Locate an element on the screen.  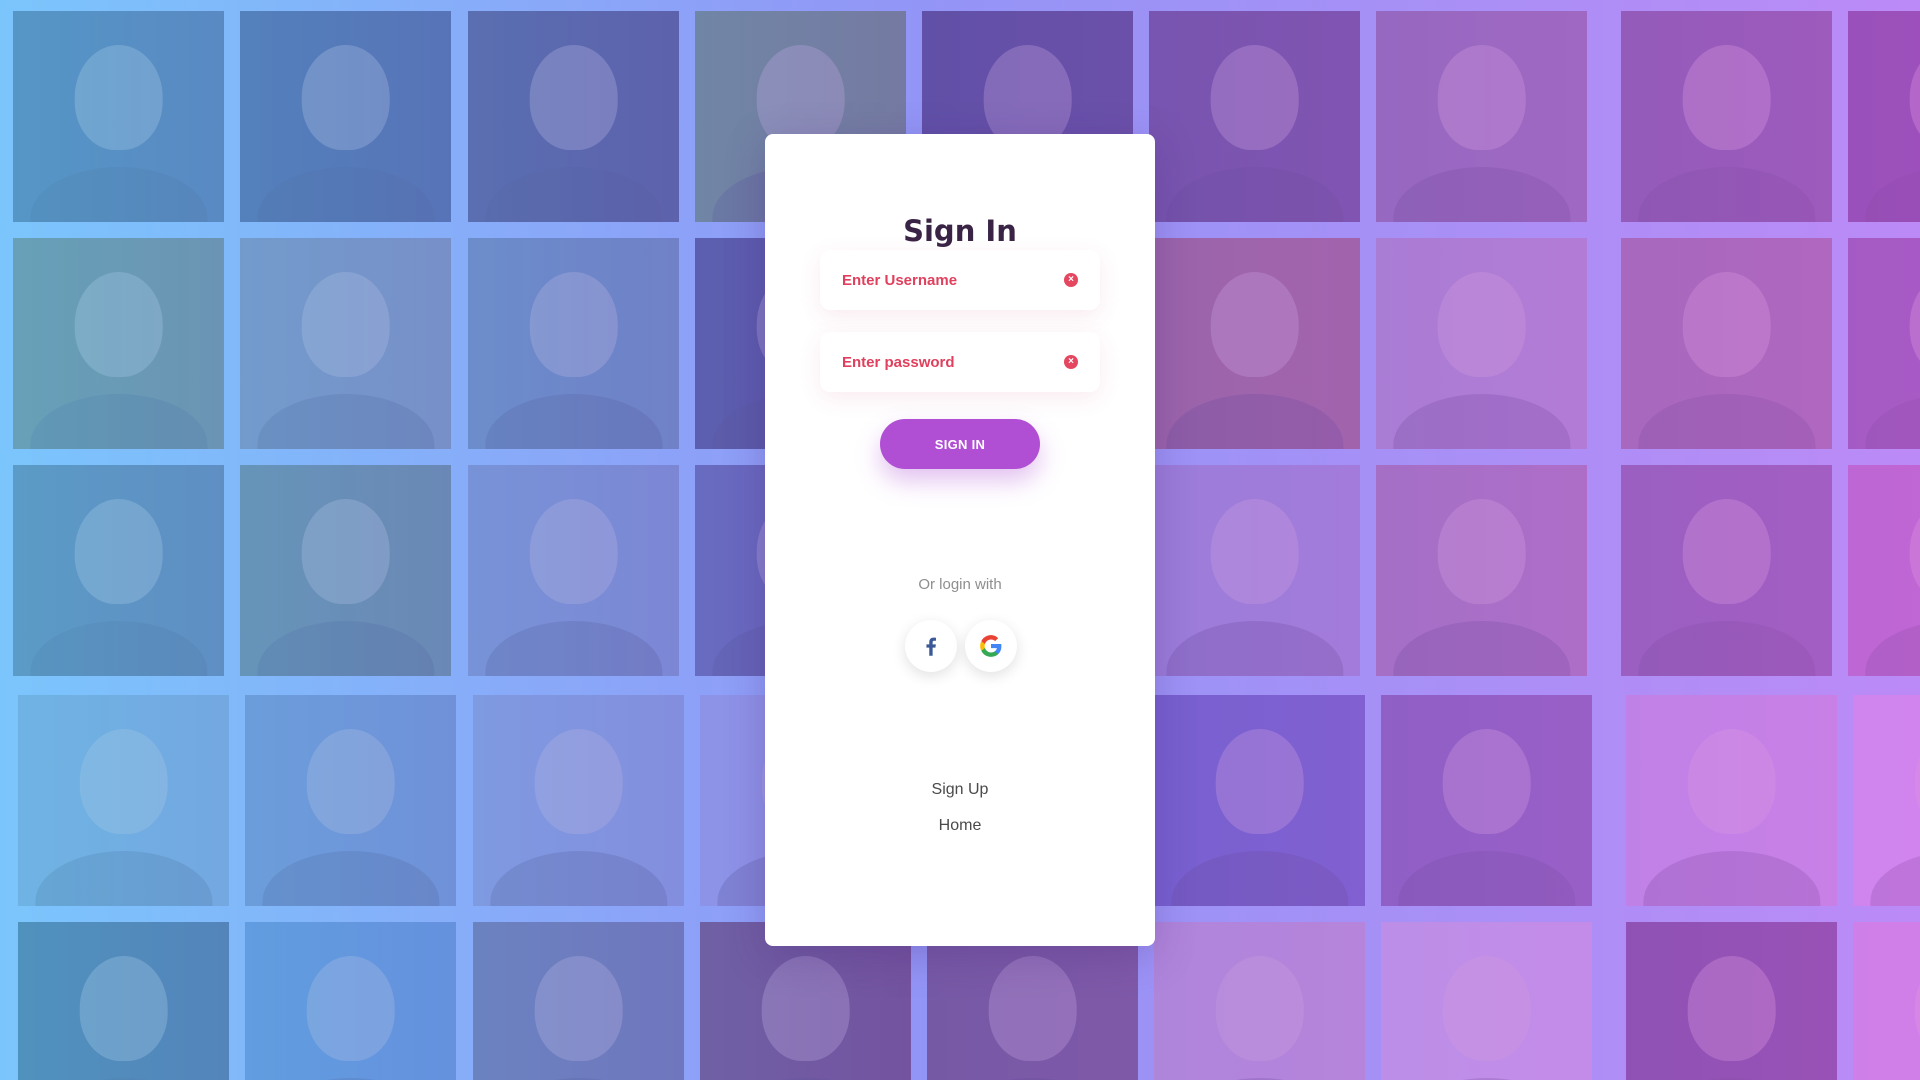
password-field: × is located at coordinates (960, 362).